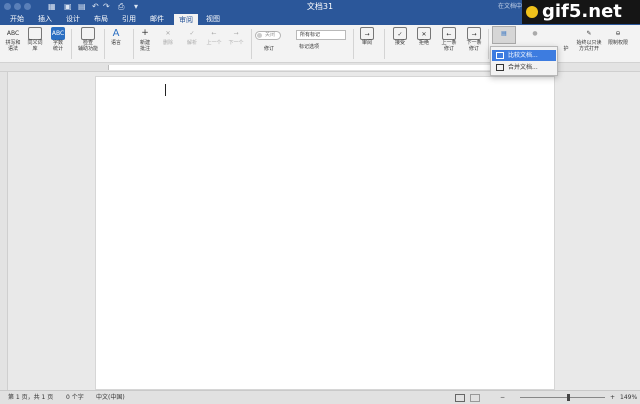  I want to click on combine-documents-icon, so click(500, 67).